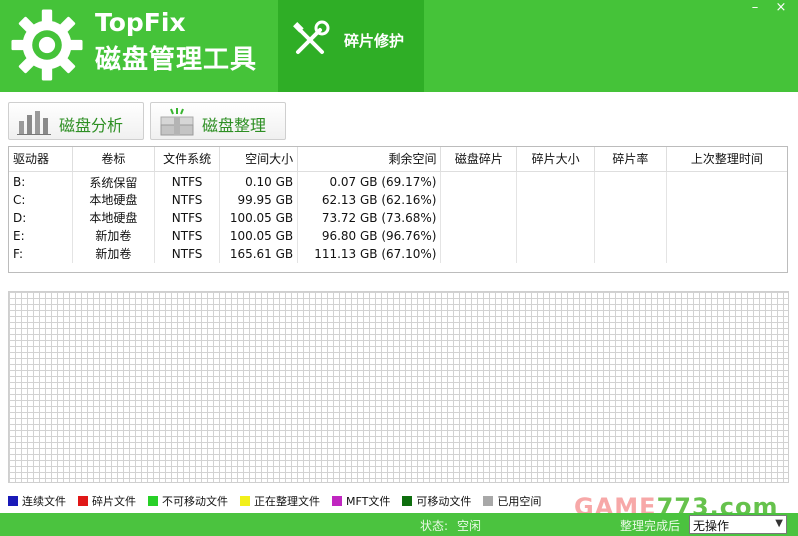 The width and height of the screenshot is (798, 536). I want to click on legend-label: 碎片文件, so click(114, 501).